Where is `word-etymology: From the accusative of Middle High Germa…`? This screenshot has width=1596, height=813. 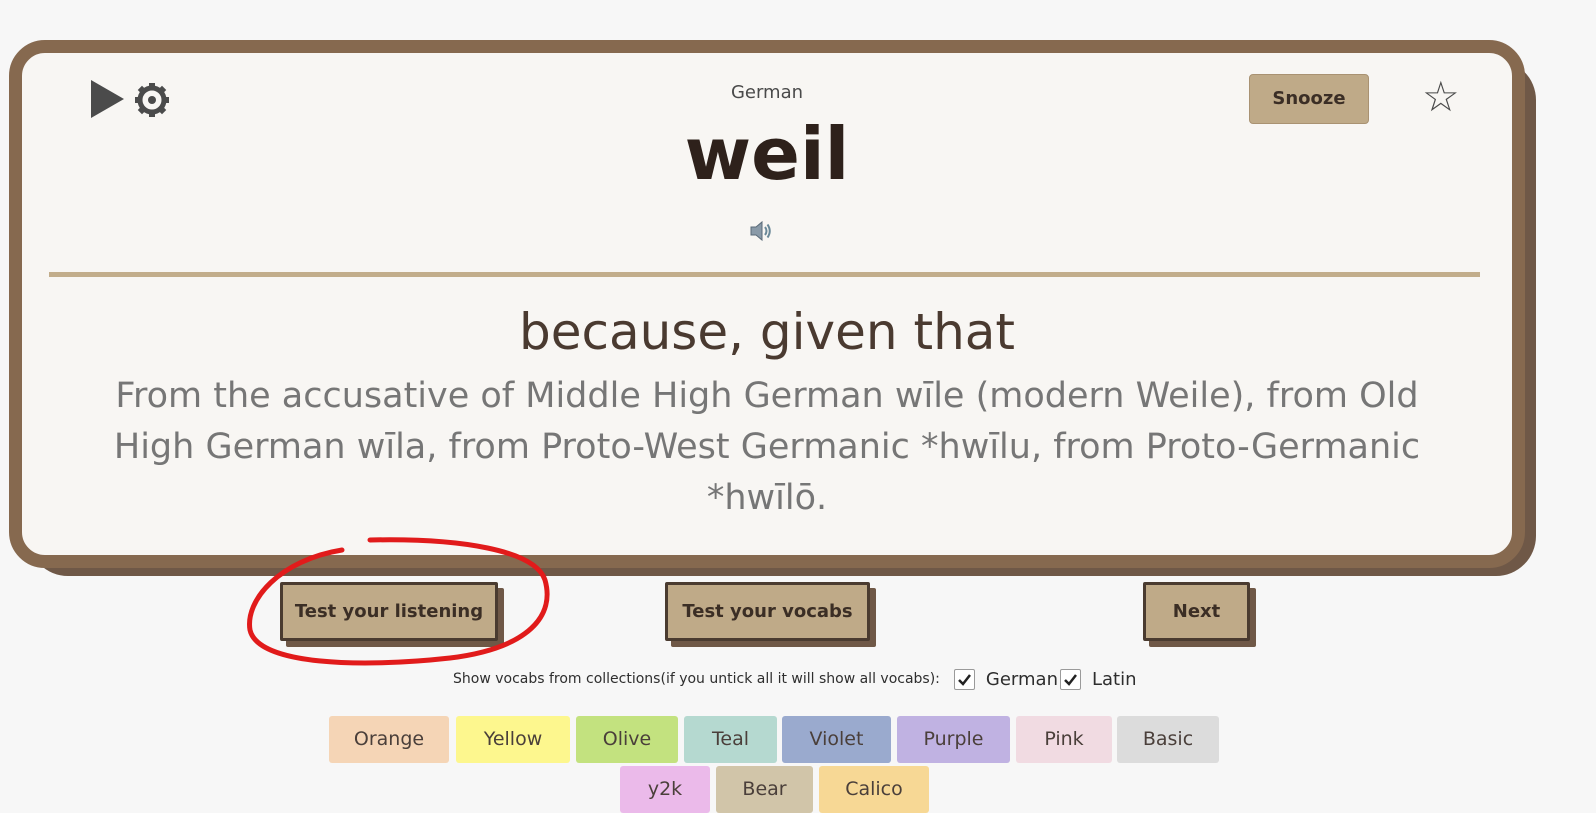
word-etymology: From the accusative of Middle High Germa… is located at coordinates (767, 447).